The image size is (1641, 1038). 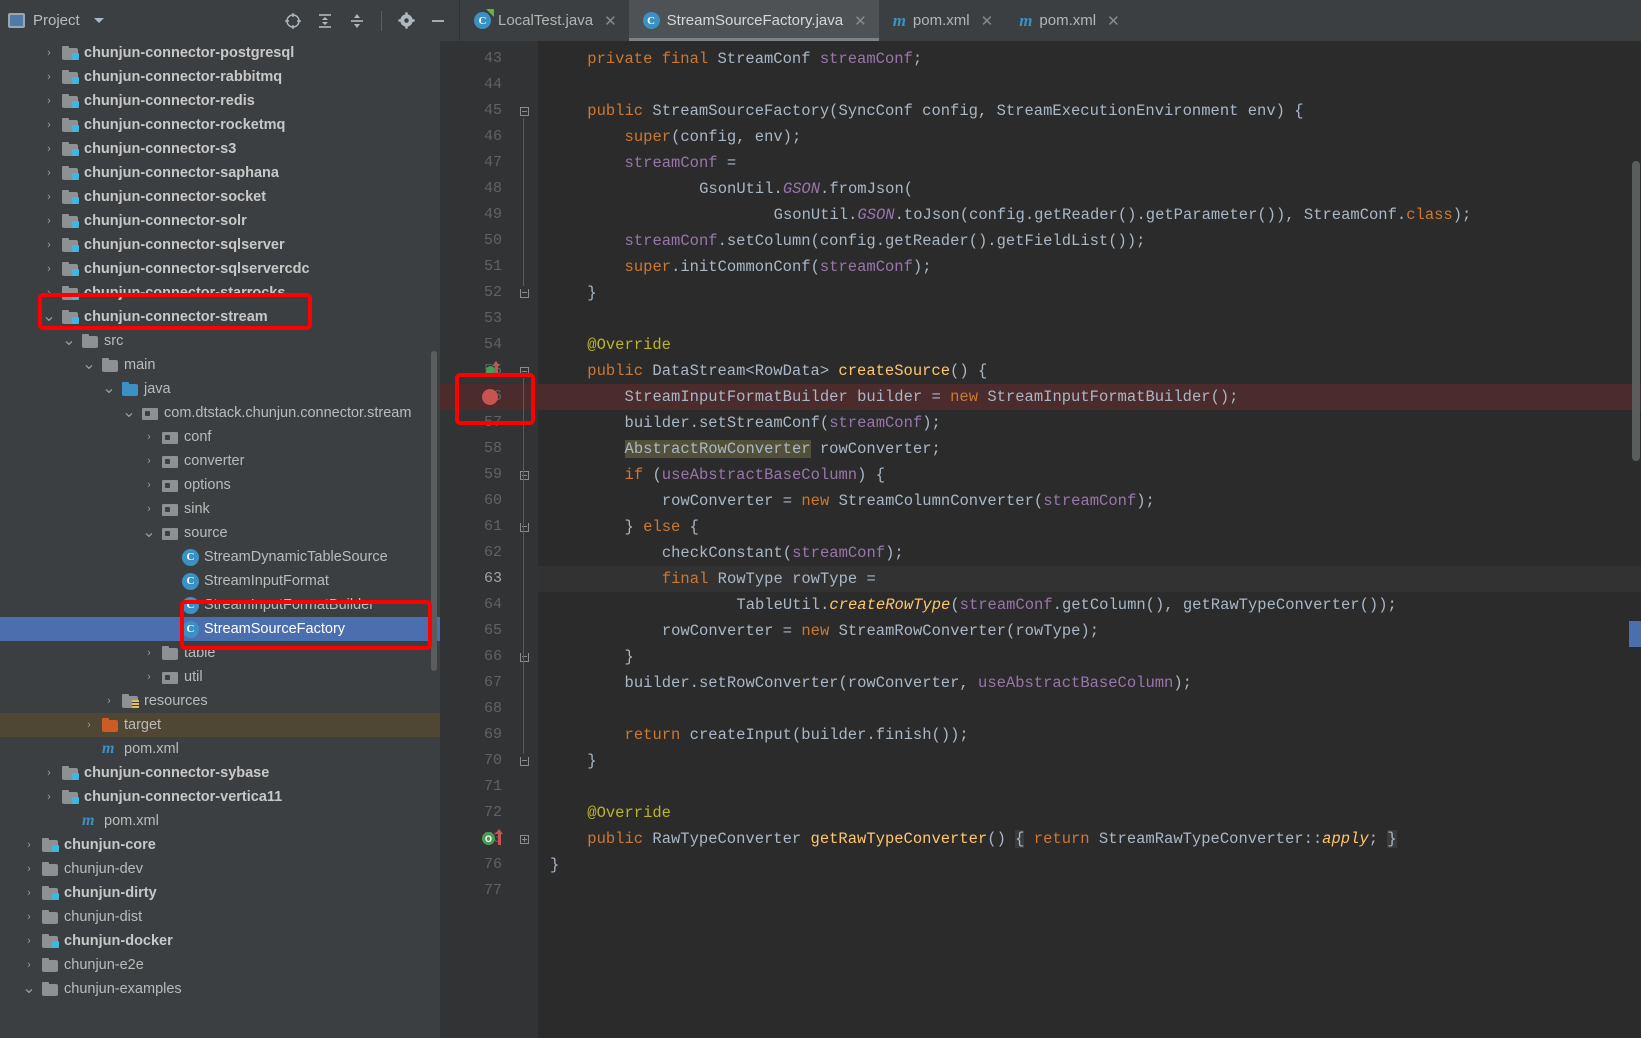 What do you see at coordinates (220, 941) in the screenshot?
I see `tree-item: › chunjun-docker` at bounding box center [220, 941].